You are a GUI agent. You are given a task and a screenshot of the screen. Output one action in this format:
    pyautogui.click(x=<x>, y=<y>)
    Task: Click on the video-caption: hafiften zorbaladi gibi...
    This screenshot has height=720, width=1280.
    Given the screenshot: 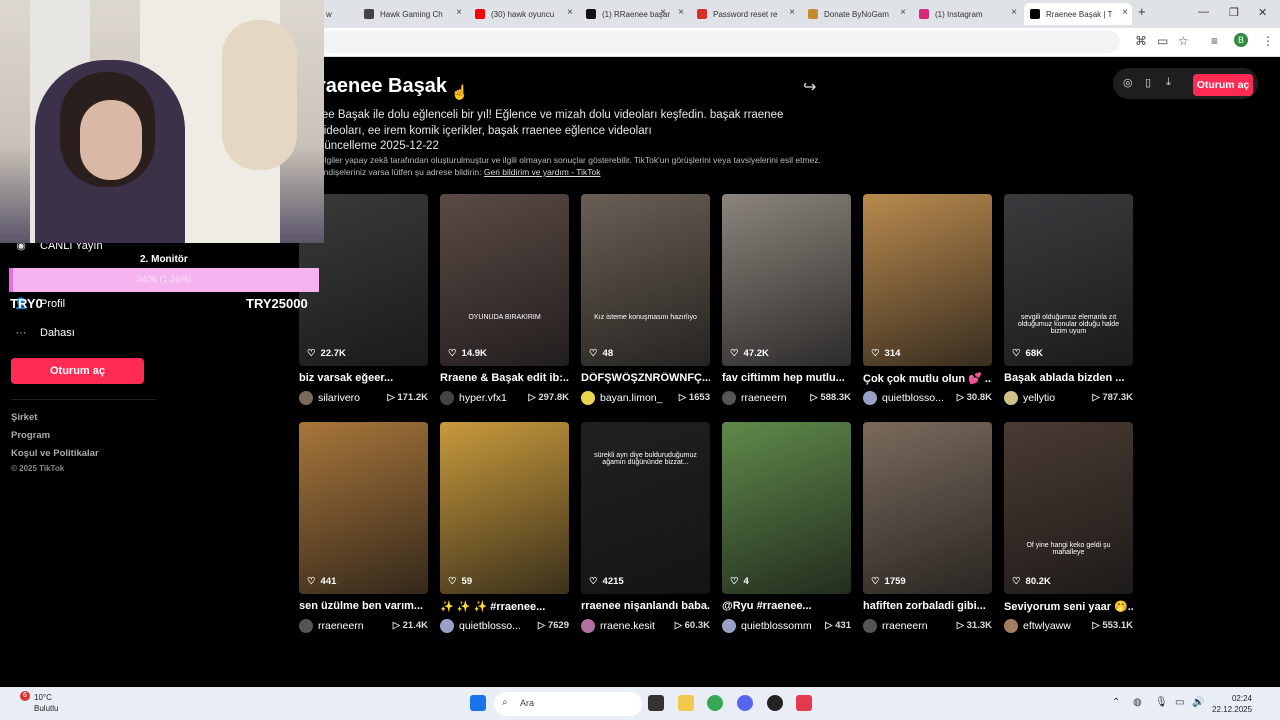 What is the action you would take?
    pyautogui.click(x=927, y=606)
    